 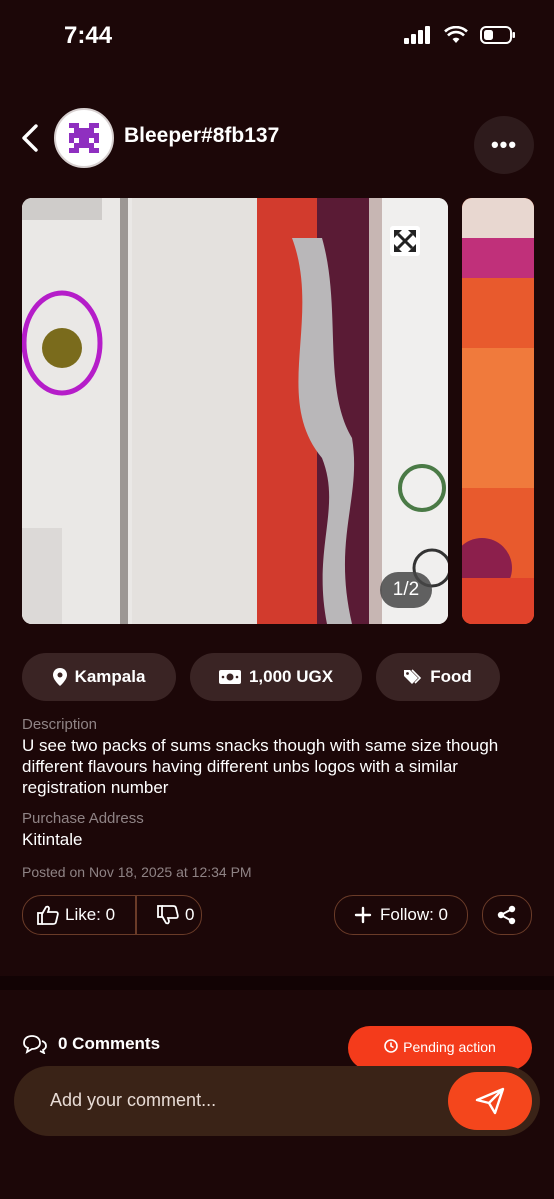 I want to click on reaction-group: Like: 0 0, so click(x=112, y=915).